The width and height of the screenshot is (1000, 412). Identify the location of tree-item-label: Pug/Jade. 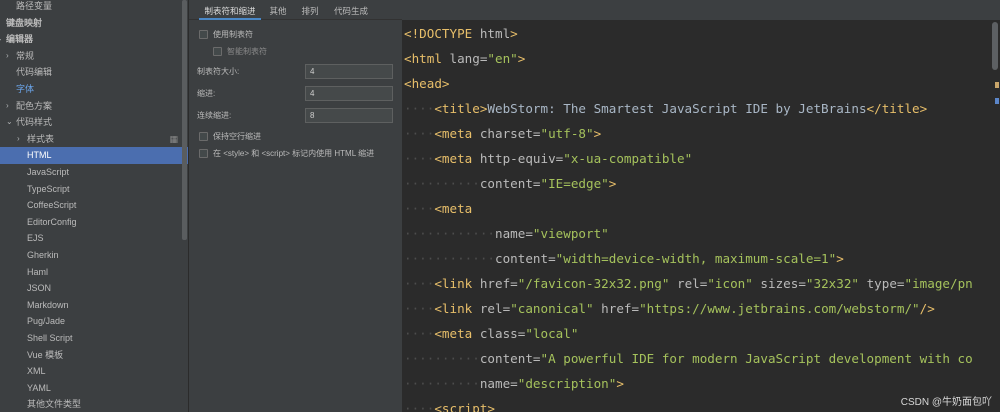
(46, 321).